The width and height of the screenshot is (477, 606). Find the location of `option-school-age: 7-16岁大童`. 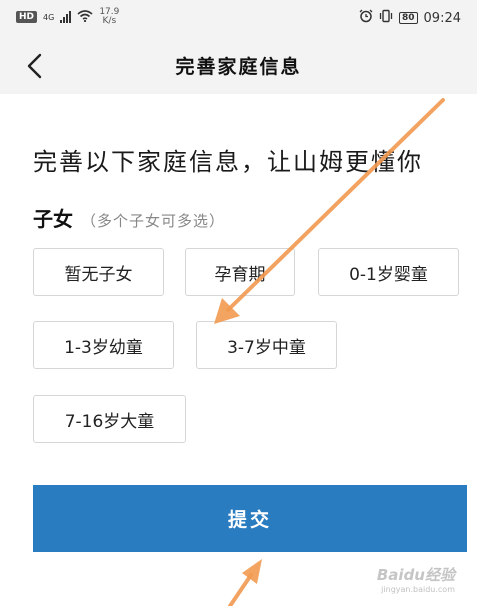

option-school-age: 7-16岁大童 is located at coordinates (109, 419).